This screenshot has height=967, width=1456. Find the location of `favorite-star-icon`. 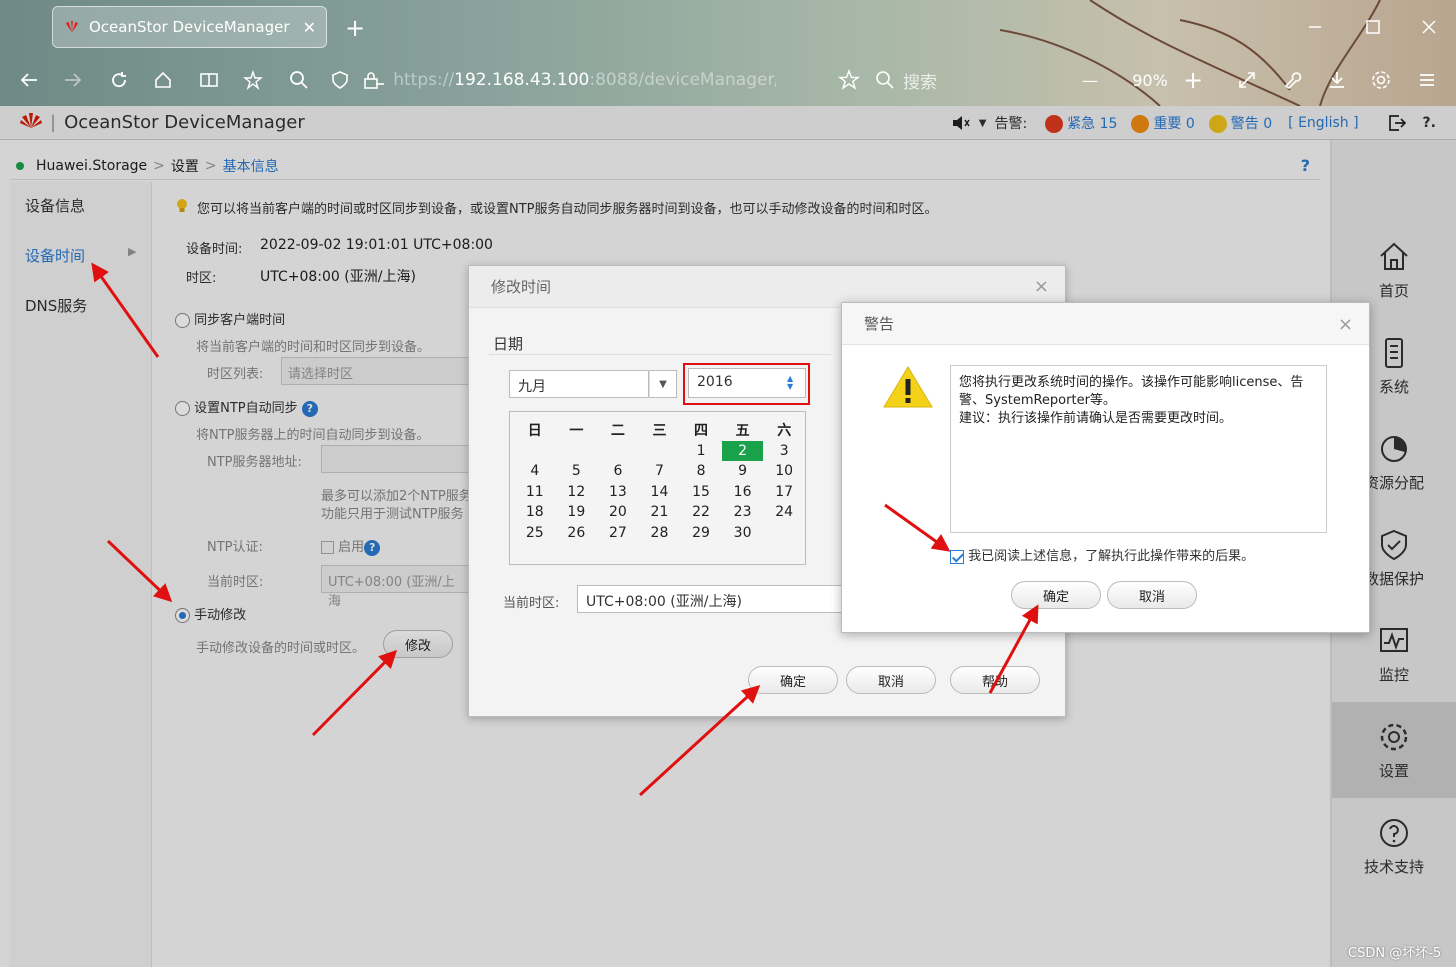

favorite-star-icon is located at coordinates (849, 80).